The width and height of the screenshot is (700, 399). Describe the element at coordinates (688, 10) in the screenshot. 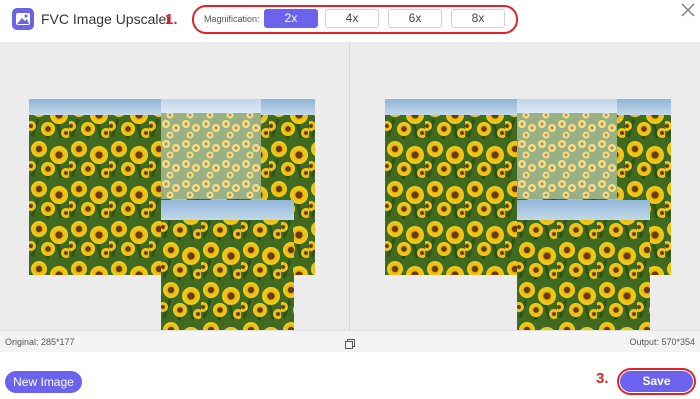

I see `close-icon` at that location.